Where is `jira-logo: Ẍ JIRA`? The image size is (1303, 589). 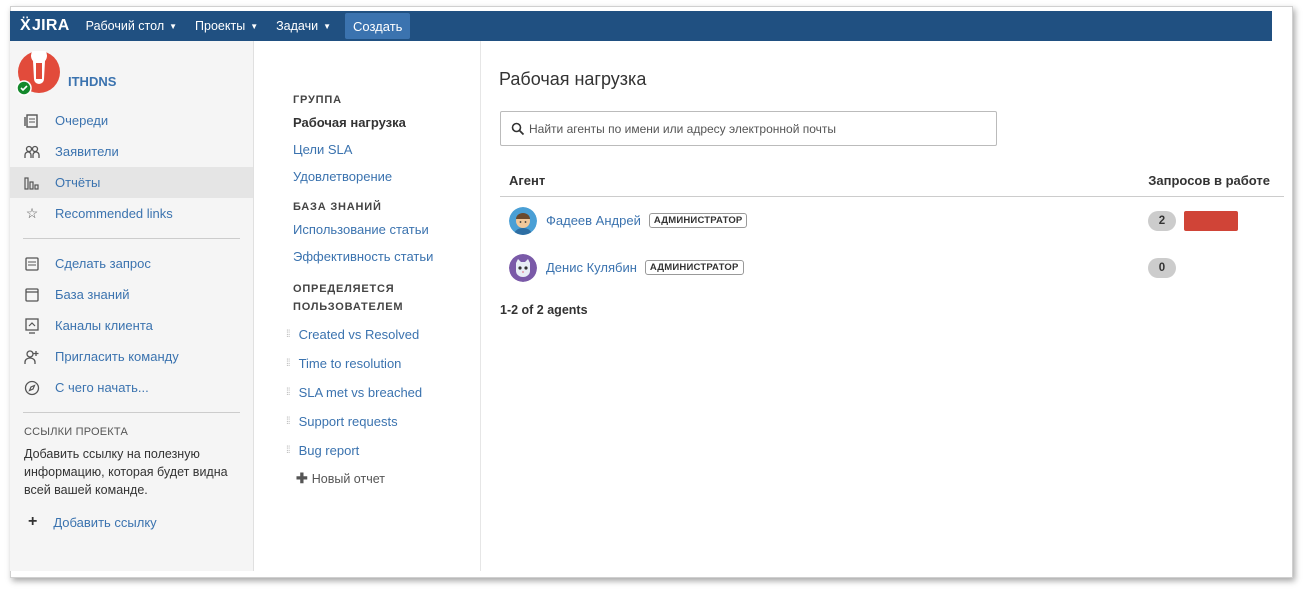 jira-logo: Ẍ JIRA is located at coordinates (45, 26).